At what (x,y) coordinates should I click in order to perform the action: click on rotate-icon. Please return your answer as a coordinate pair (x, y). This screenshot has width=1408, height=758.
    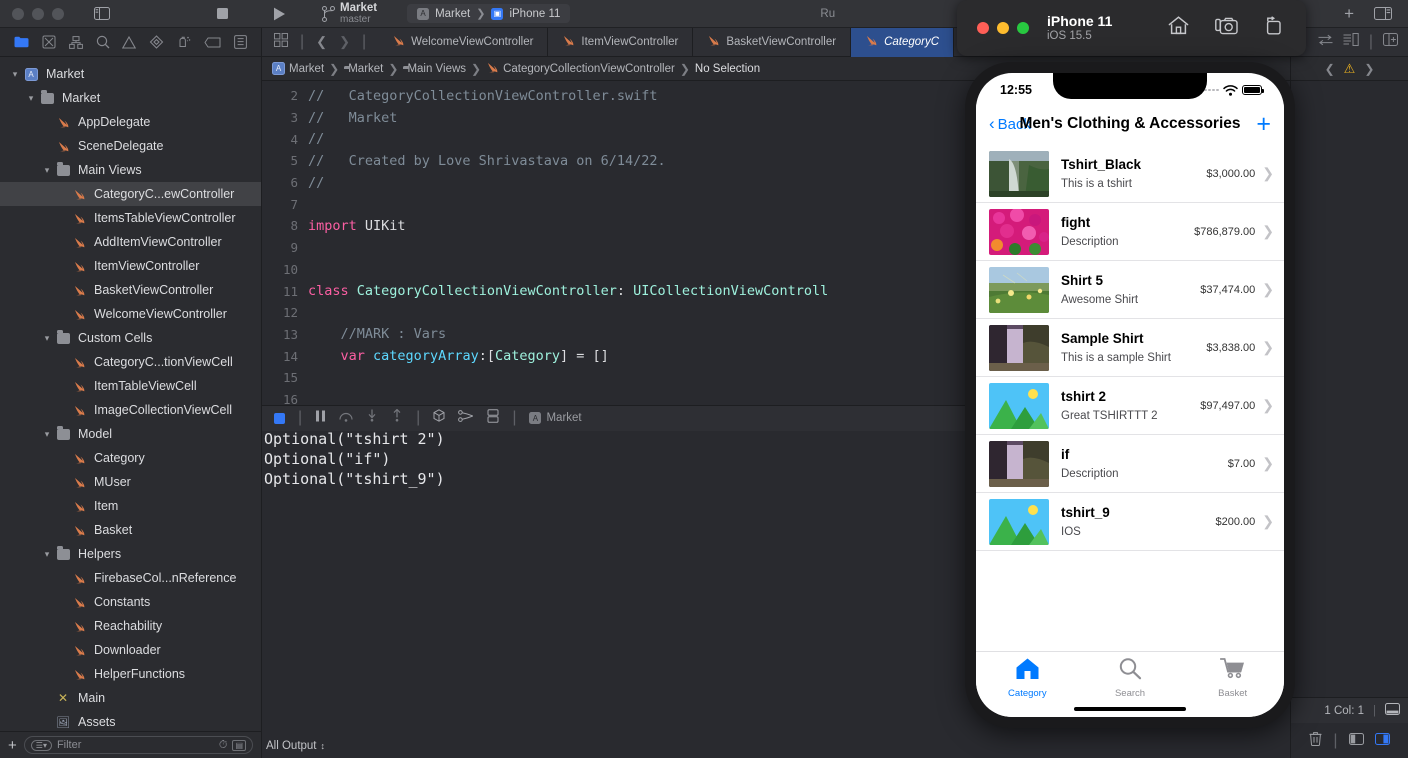
    Looking at the image, I should click on (1274, 28).